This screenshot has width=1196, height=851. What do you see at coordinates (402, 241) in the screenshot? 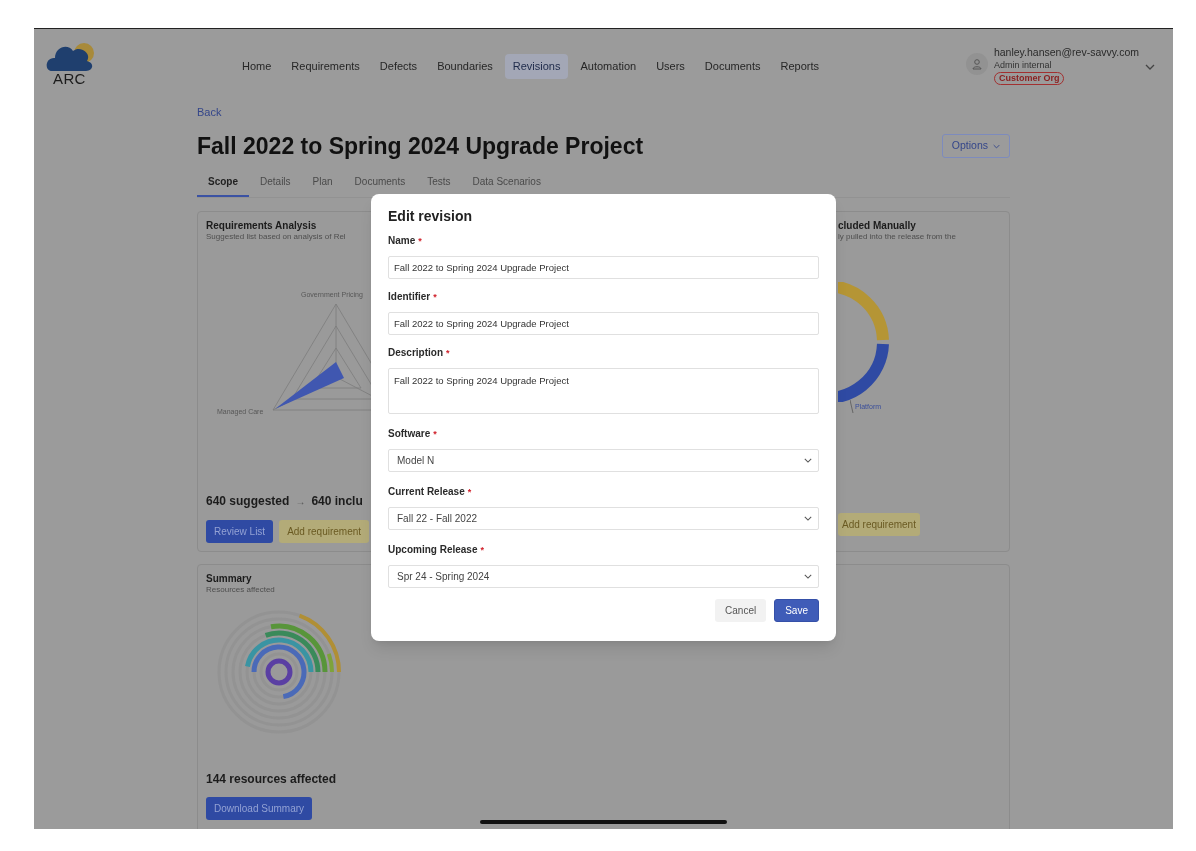
I see `field-label: Name` at bounding box center [402, 241].